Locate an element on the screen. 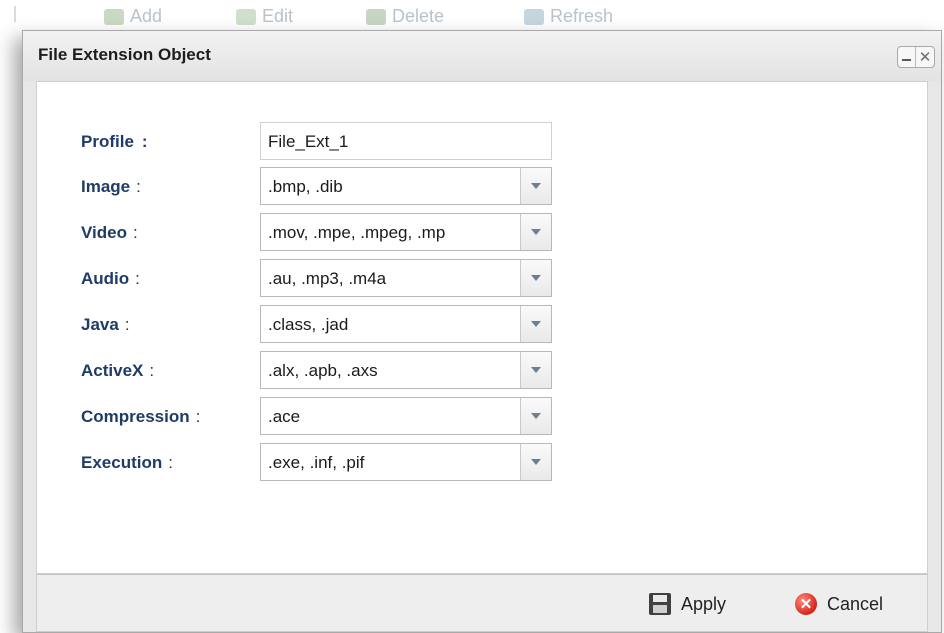 The height and width of the screenshot is (633, 944). compression-value: .ace is located at coordinates (284, 416).